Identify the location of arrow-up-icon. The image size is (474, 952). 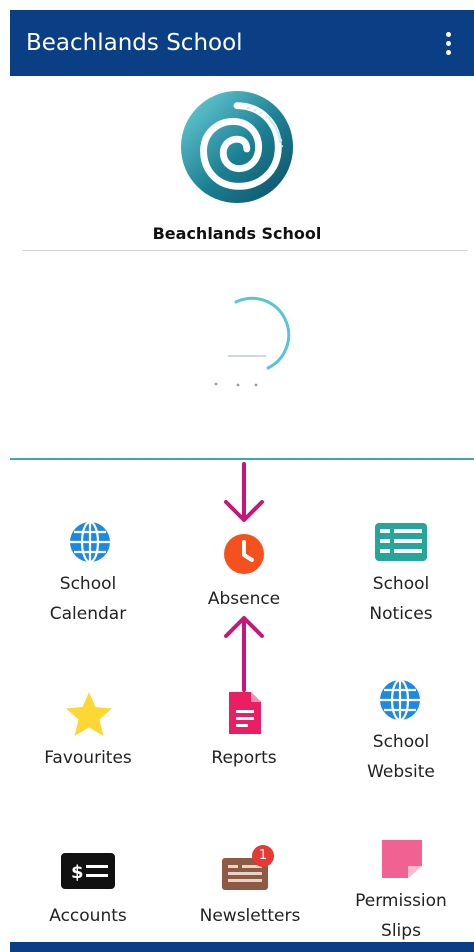
(244, 654).